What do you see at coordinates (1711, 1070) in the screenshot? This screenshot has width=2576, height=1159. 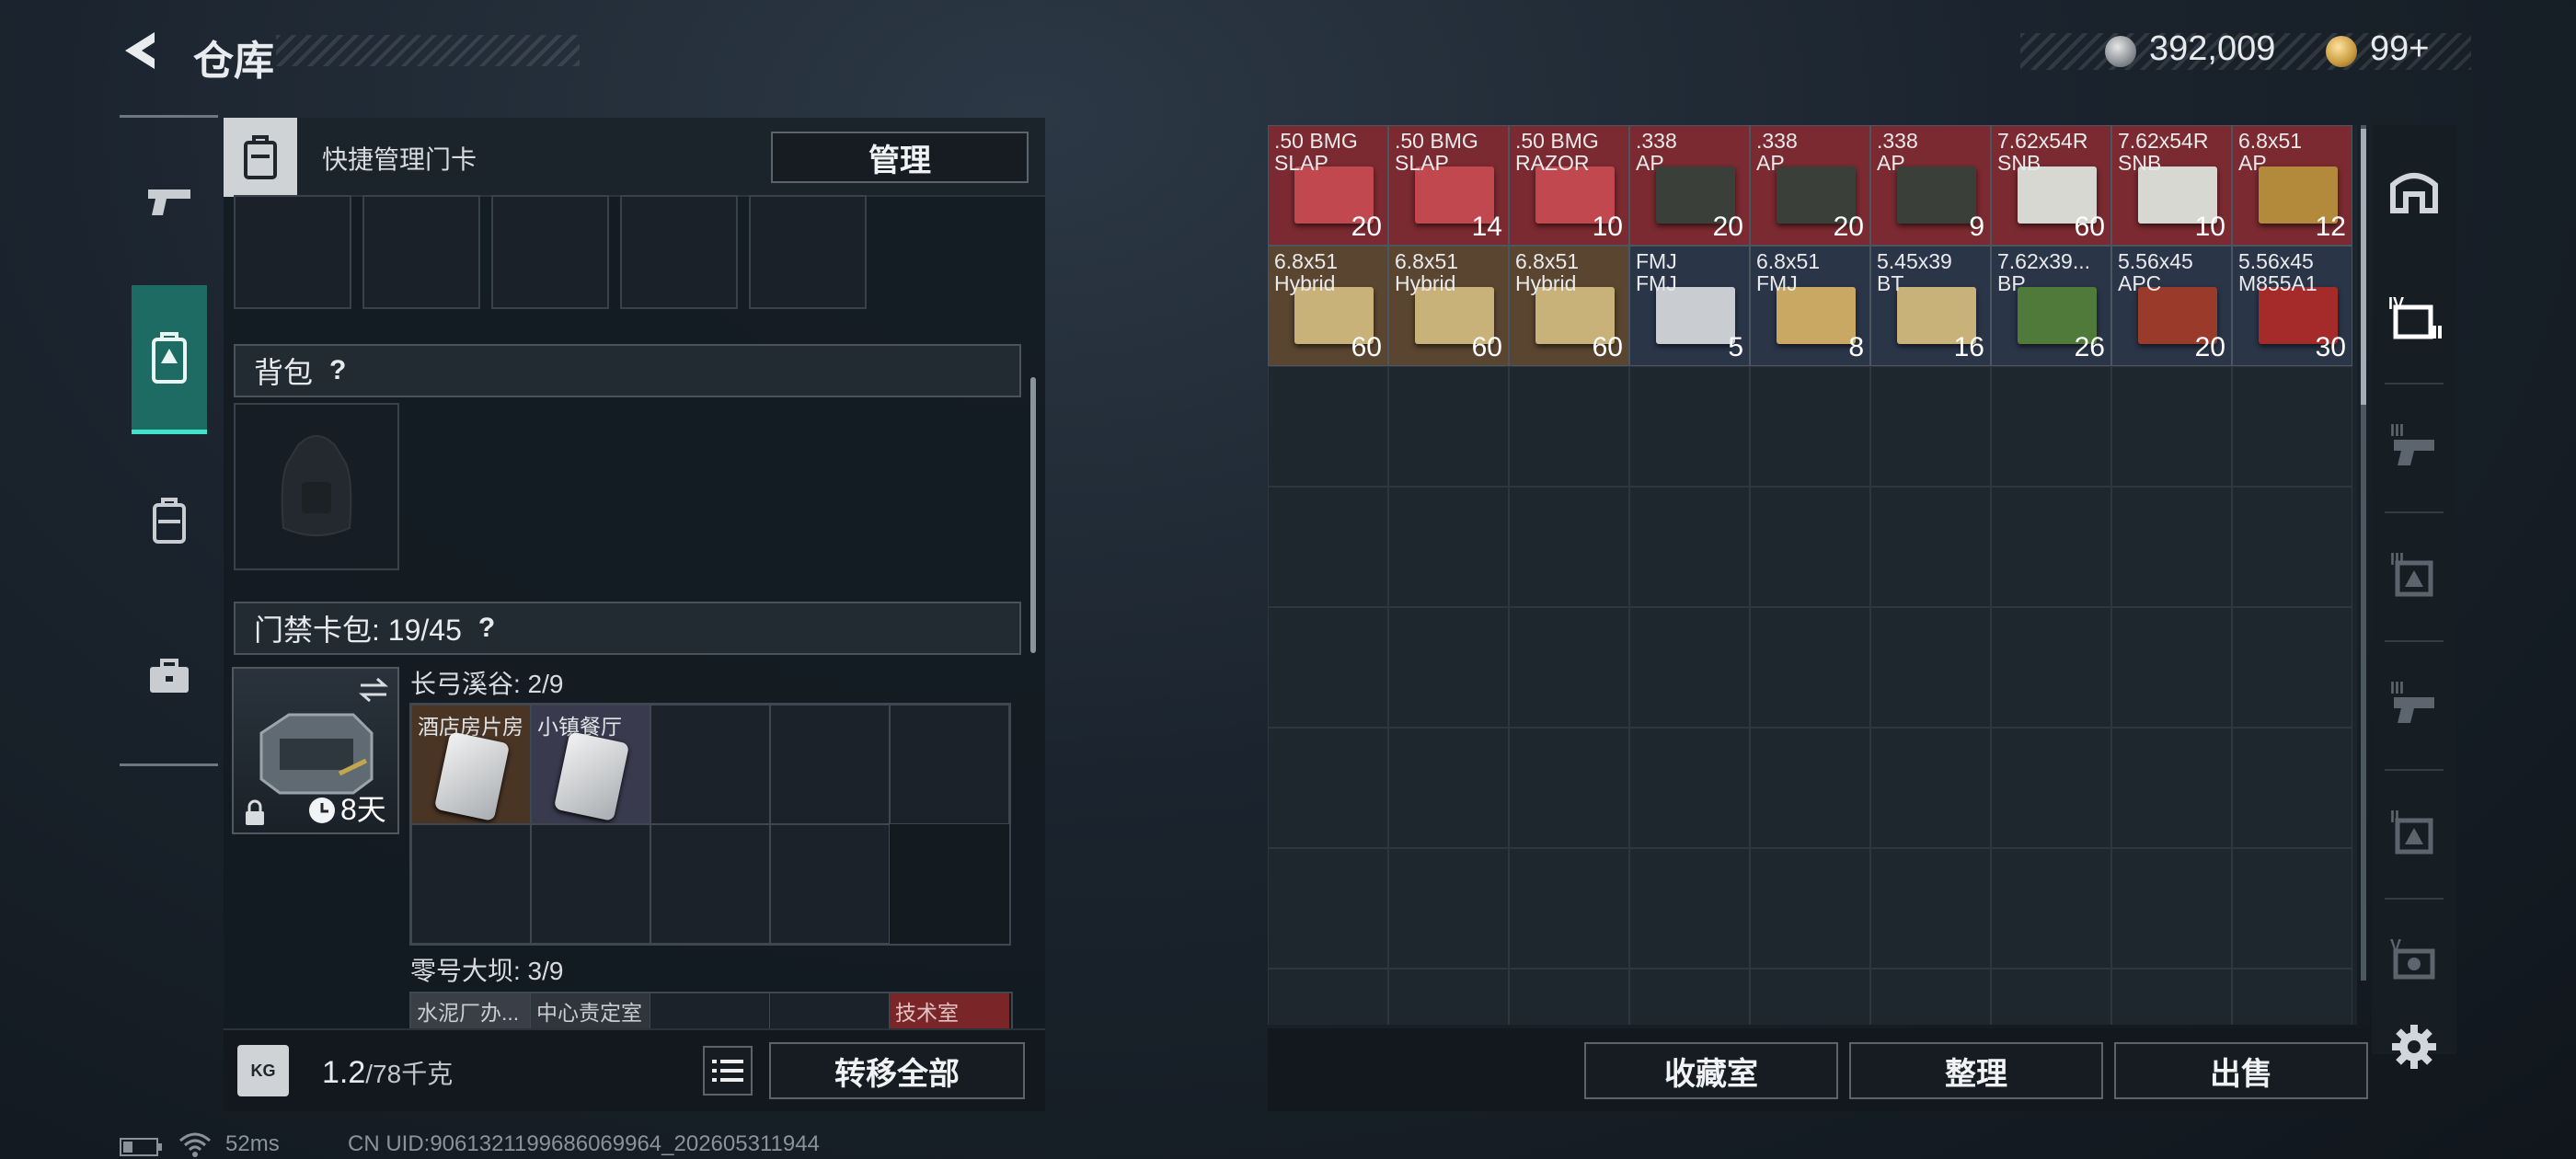 I see `collection-room-button: 收藏室` at bounding box center [1711, 1070].